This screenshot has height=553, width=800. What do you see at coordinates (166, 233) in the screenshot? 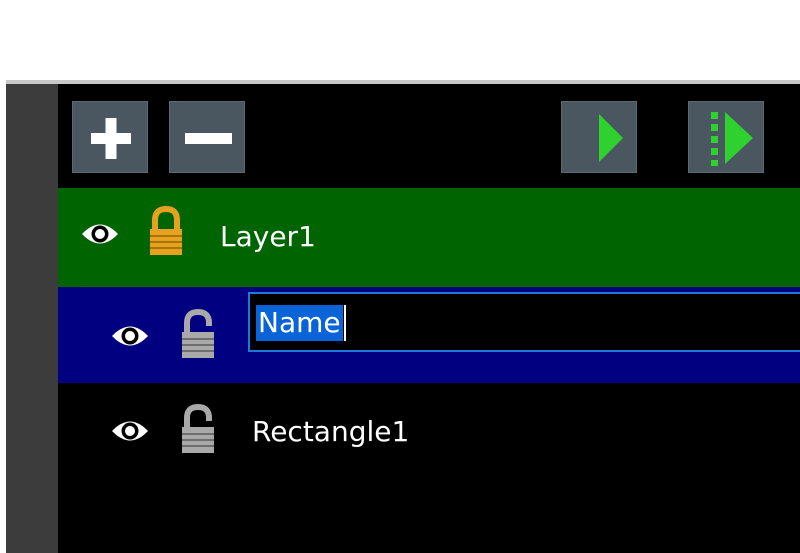
I see `lock-icon` at bounding box center [166, 233].